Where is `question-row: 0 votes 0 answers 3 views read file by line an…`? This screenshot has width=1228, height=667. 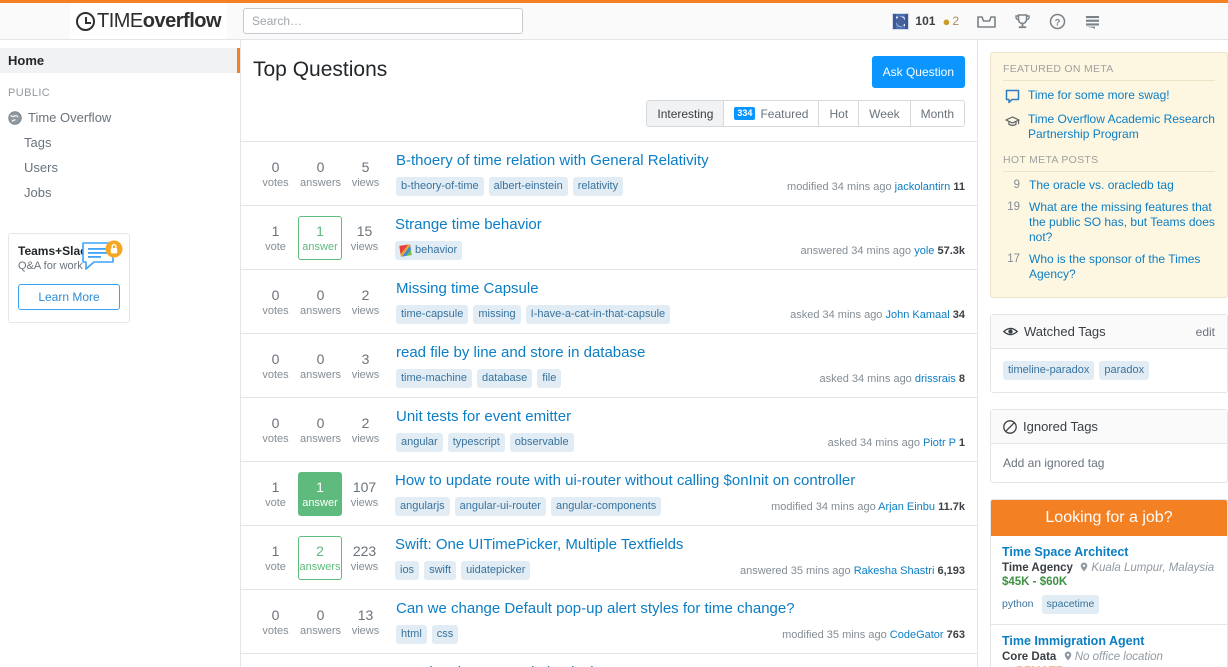 question-row: 0 votes 0 answers 3 views read file by line an… is located at coordinates (609, 366).